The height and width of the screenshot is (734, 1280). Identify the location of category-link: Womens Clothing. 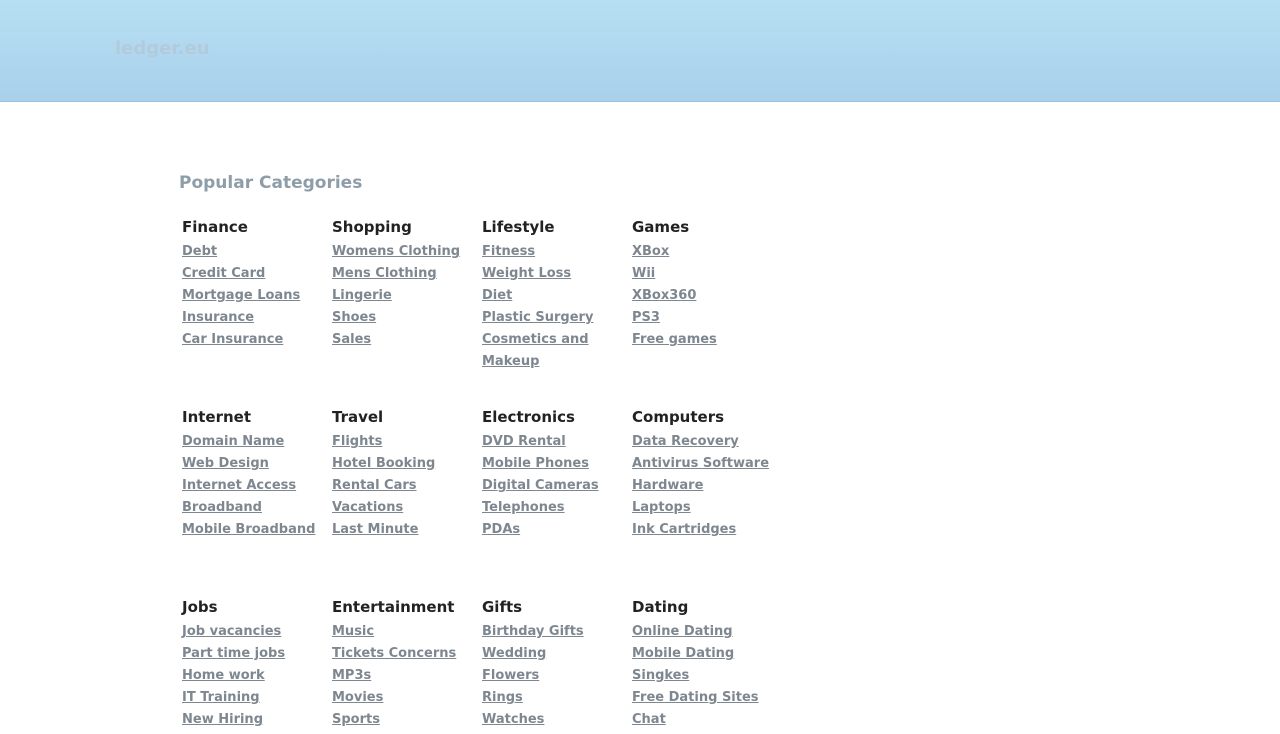
(396, 251).